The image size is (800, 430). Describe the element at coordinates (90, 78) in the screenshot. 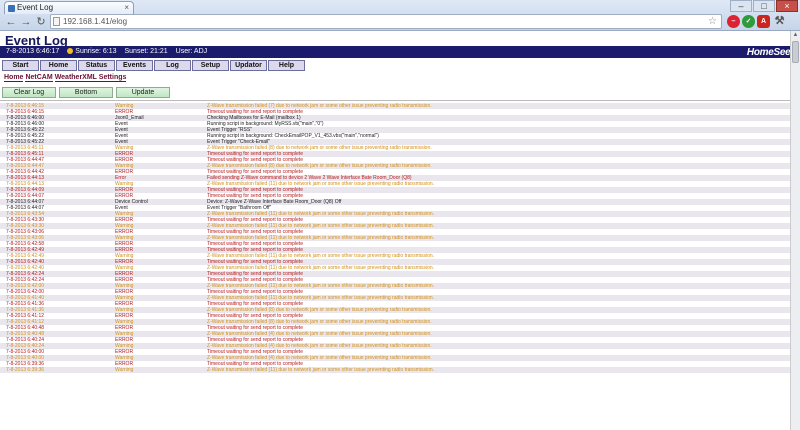

I see `subtab-weatherxml: WeatherXML Settings` at that location.